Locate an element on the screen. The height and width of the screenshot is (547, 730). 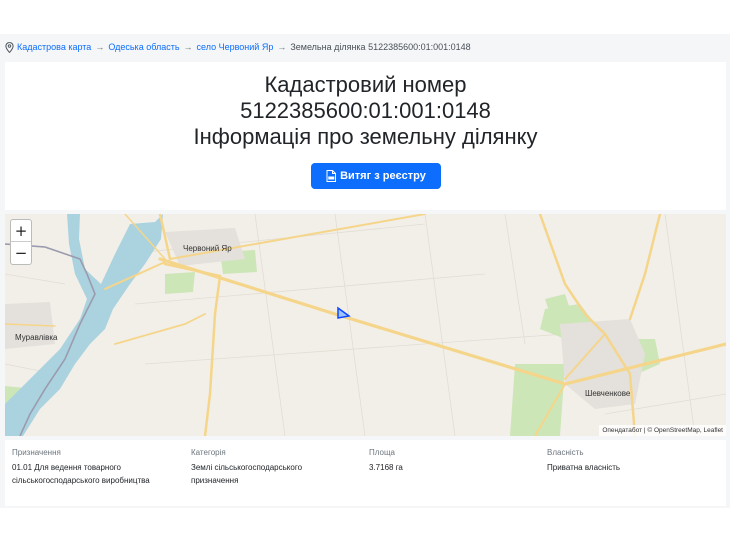
info-purpose-label: Призначення is located at coordinates (36, 452).